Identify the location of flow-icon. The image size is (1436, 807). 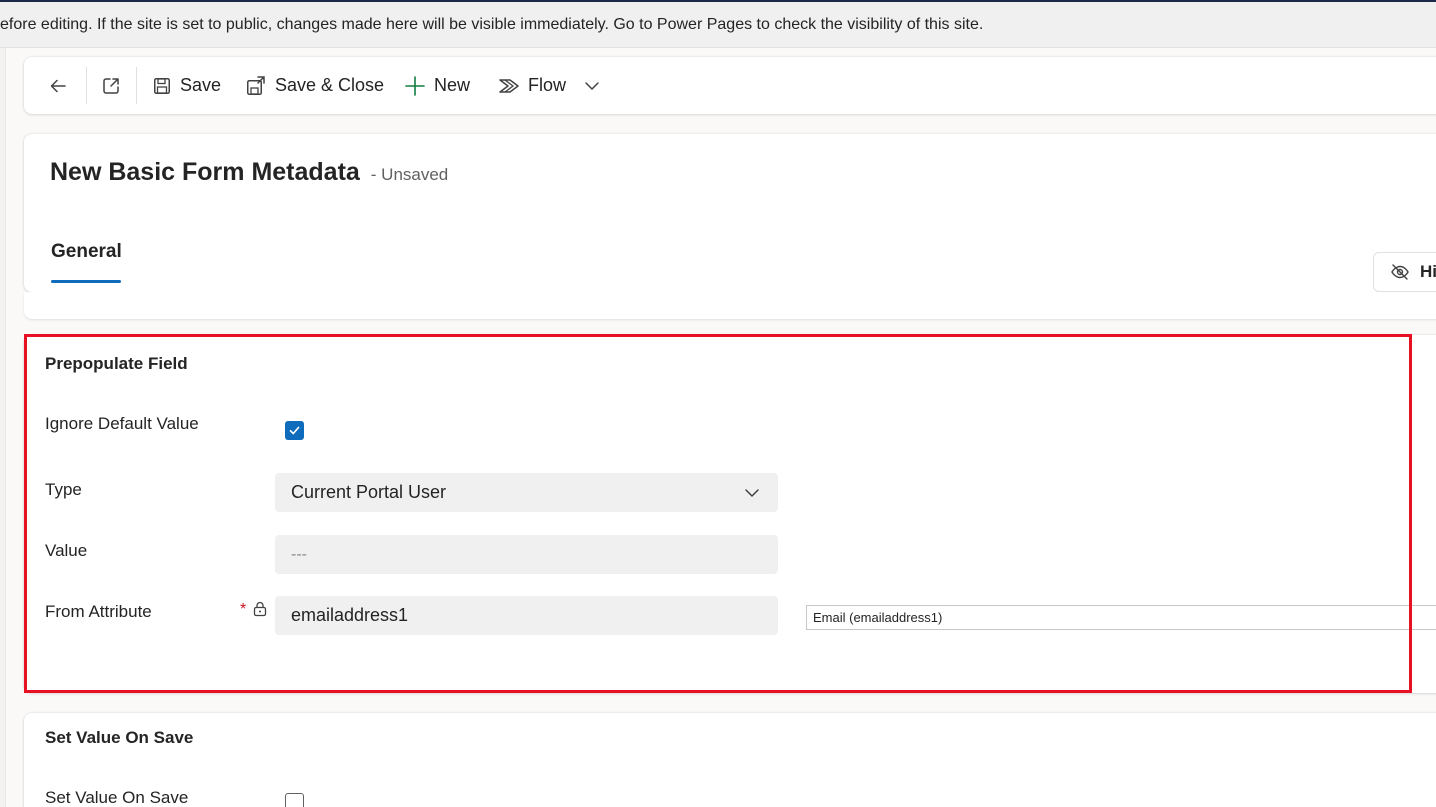
(509, 86).